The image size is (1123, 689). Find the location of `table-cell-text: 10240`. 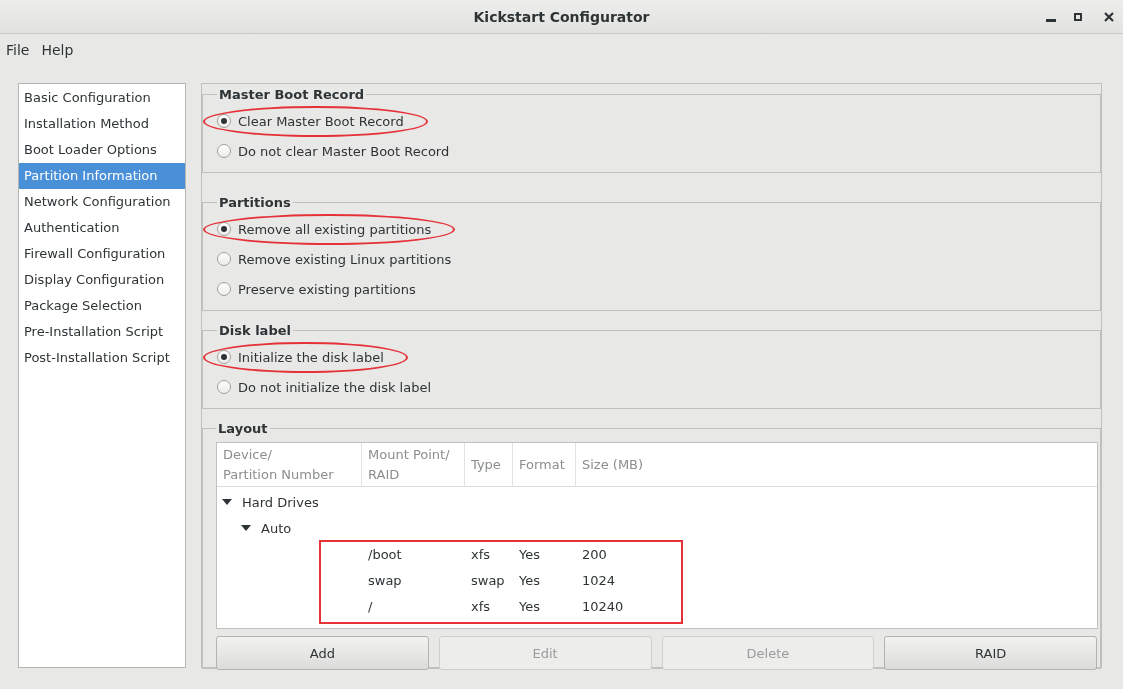

table-cell-text: 10240 is located at coordinates (603, 606).